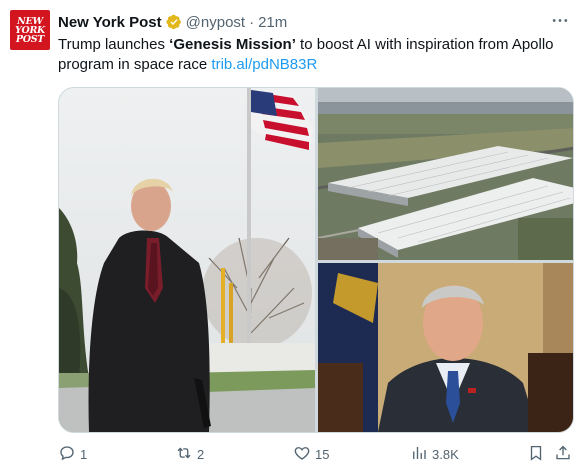 The image size is (581, 473). I want to click on action-bar: 1 2 15 3.8K, so click(316, 454).